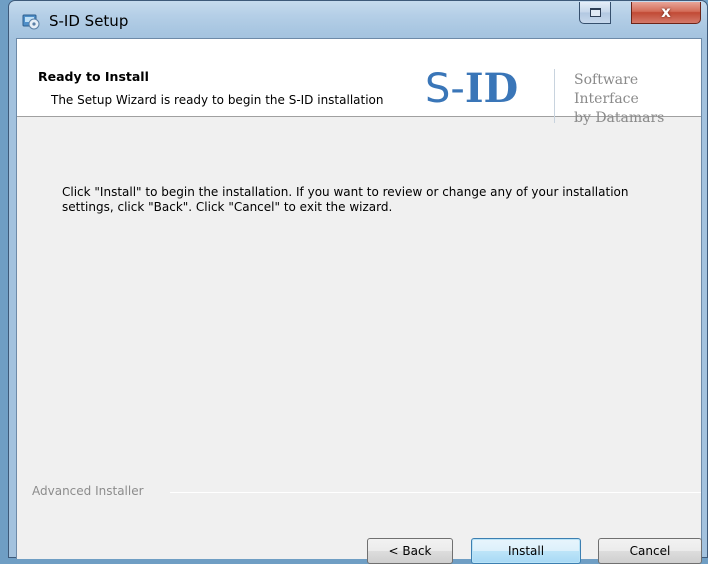 The width and height of the screenshot is (708, 564). What do you see at coordinates (93, 76) in the screenshot?
I see `page-title: Ready to Install` at bounding box center [93, 76].